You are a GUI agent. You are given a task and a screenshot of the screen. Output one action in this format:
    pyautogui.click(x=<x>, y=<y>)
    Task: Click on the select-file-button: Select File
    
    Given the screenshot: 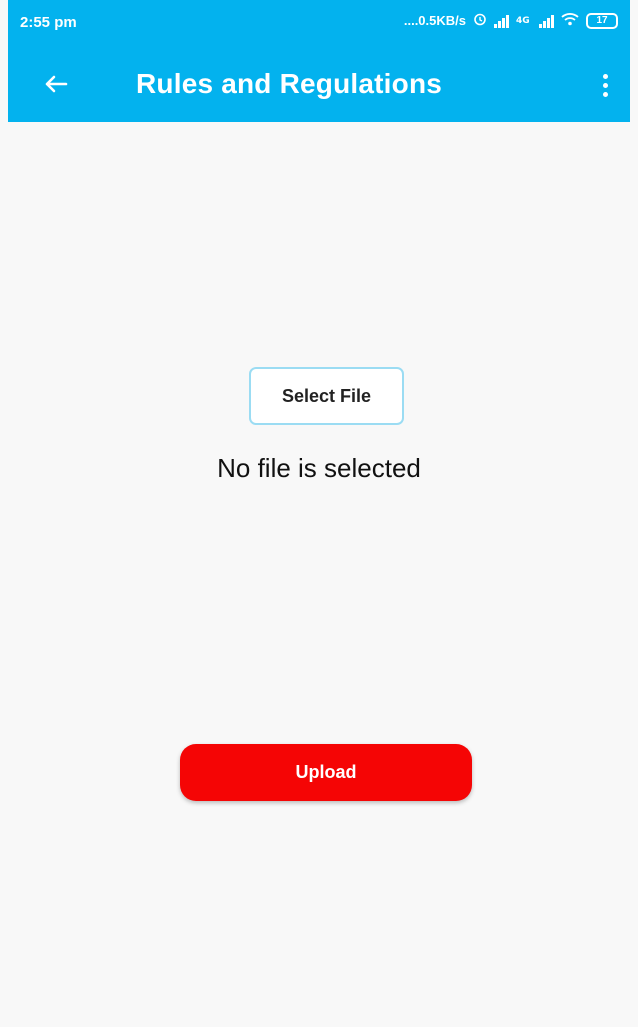 What is the action you would take?
    pyautogui.click(x=326, y=396)
    